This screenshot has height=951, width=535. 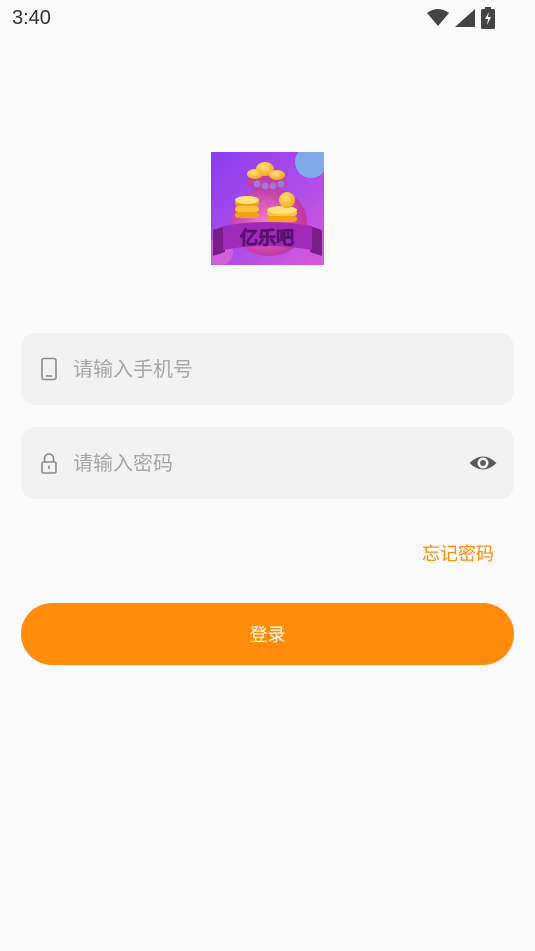 I want to click on battery-icon, so click(x=488, y=18).